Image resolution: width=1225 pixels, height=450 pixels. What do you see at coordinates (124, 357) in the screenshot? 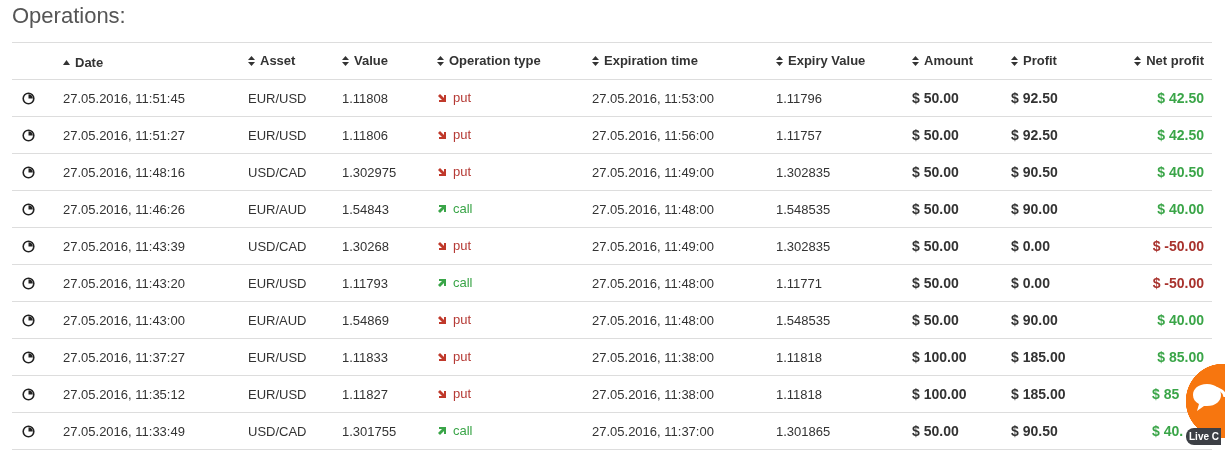
I see `date-text: 27.05.2016, 11:37:27` at bounding box center [124, 357].